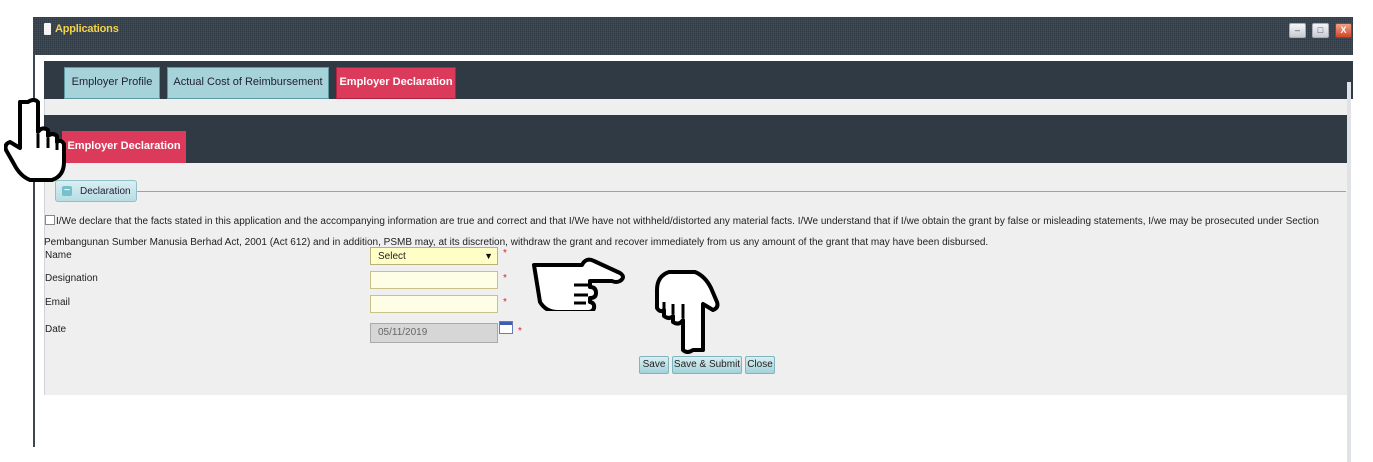 The image size is (1373, 462). What do you see at coordinates (707, 365) in the screenshot?
I see `save-submit-button: Save & Submit` at bounding box center [707, 365].